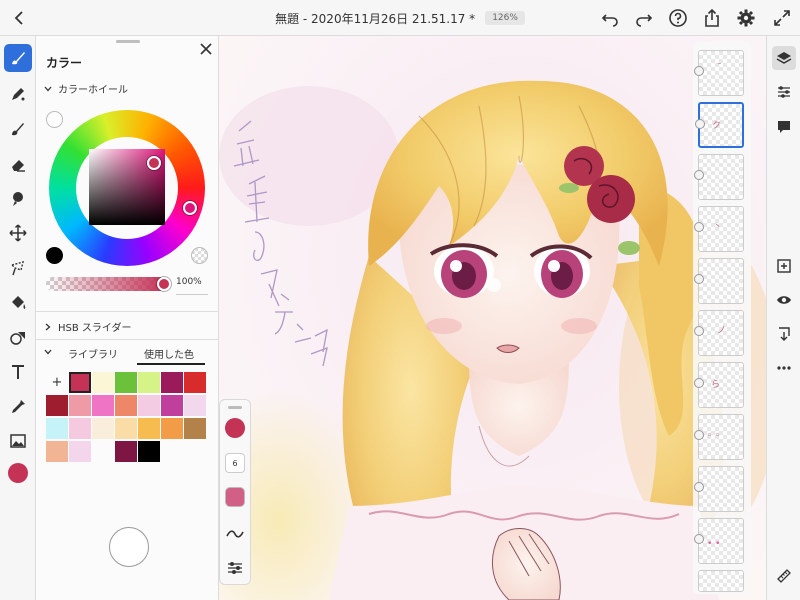 The width and height of the screenshot is (800, 600). I want to click on color-wheel-section-header: カラーホイール, so click(86, 88).